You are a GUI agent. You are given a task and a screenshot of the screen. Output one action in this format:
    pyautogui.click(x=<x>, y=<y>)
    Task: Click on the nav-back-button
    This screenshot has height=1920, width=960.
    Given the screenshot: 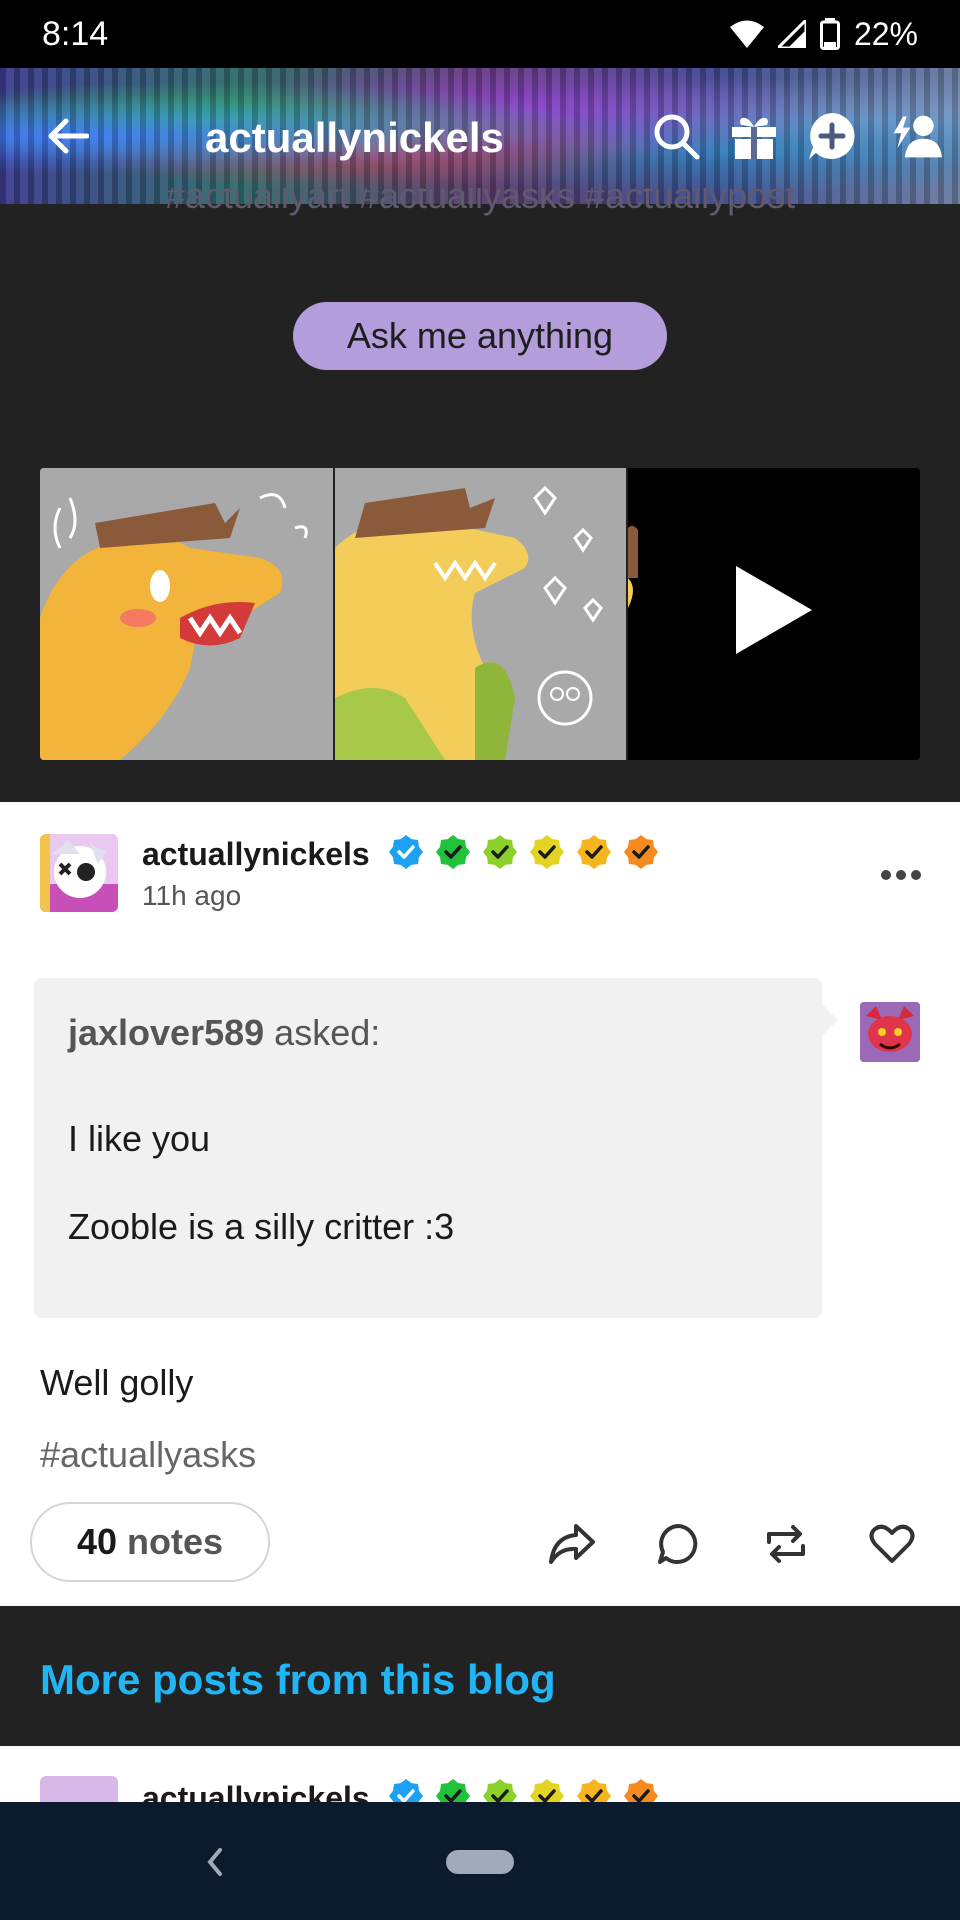 What is the action you would take?
    pyautogui.click(x=214, y=1862)
    